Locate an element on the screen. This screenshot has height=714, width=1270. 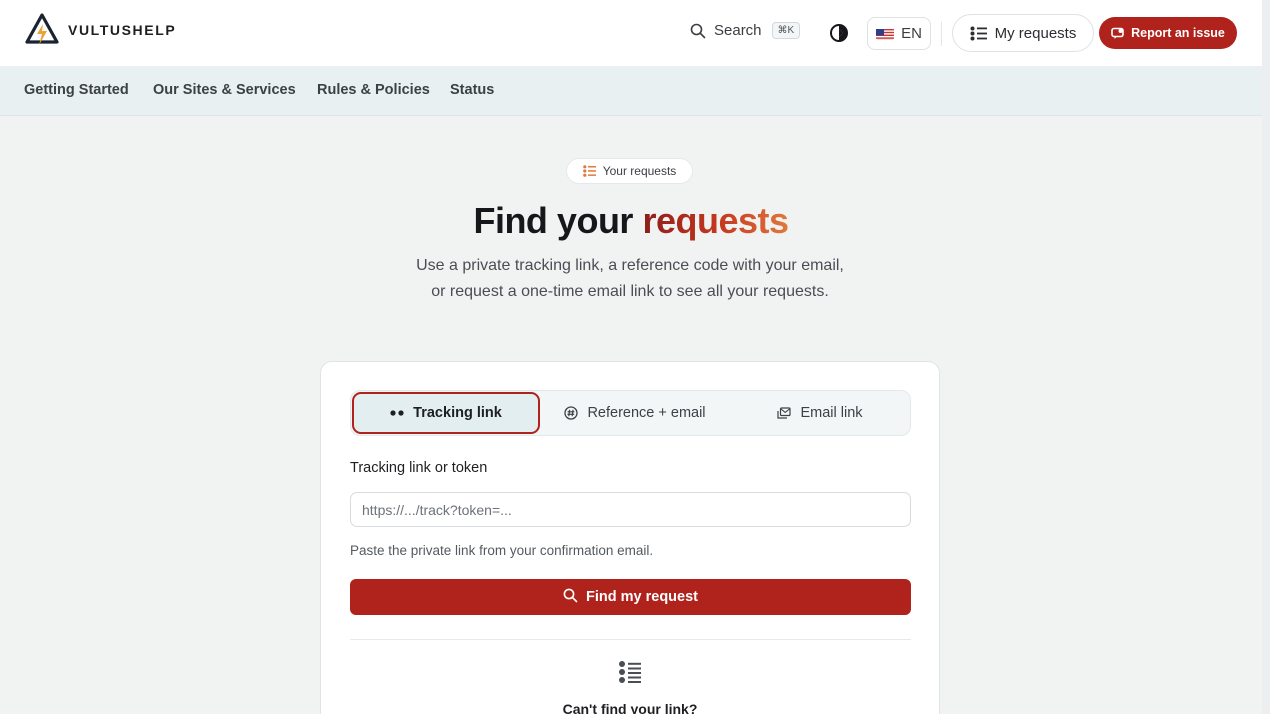
find-my-request-label: Find my request is located at coordinates (642, 597).